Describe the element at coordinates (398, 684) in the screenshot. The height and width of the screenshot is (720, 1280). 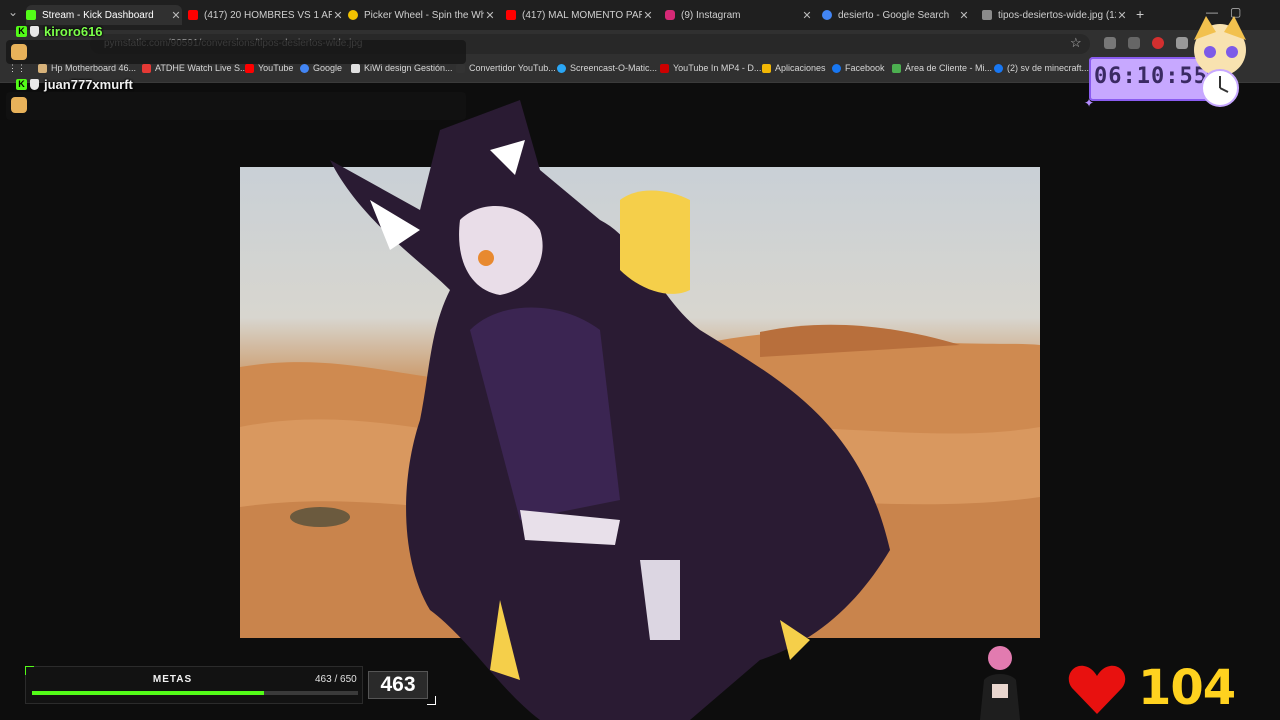
I see `goal-count: 463` at that location.